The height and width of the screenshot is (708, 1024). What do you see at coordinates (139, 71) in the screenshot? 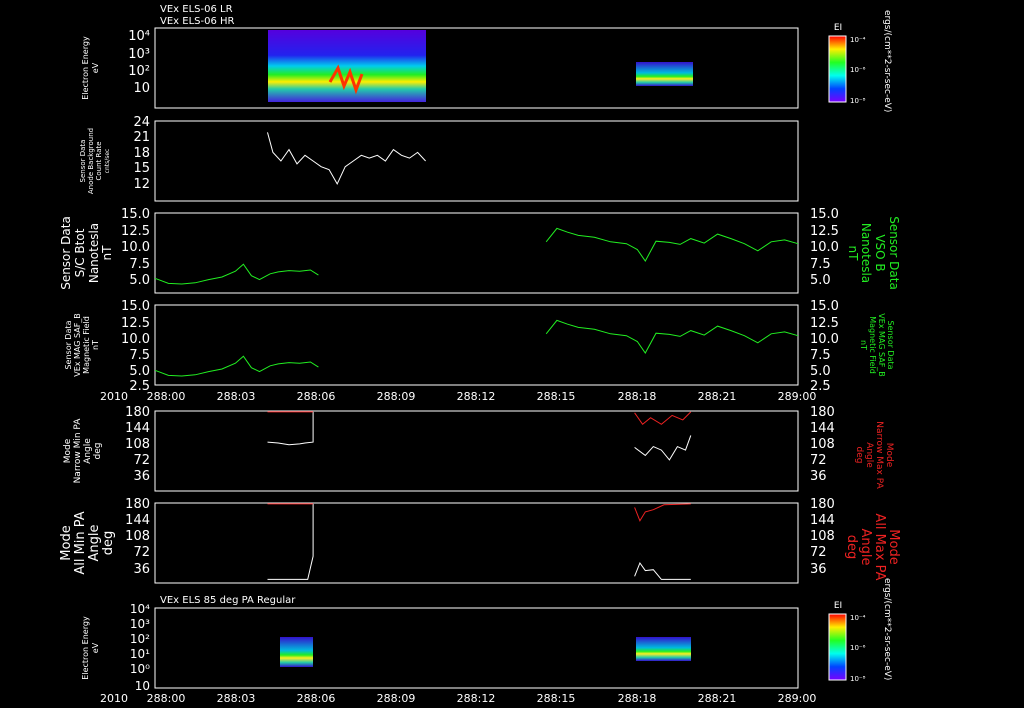
I see `p1-tick-2: 10²` at bounding box center [139, 71].